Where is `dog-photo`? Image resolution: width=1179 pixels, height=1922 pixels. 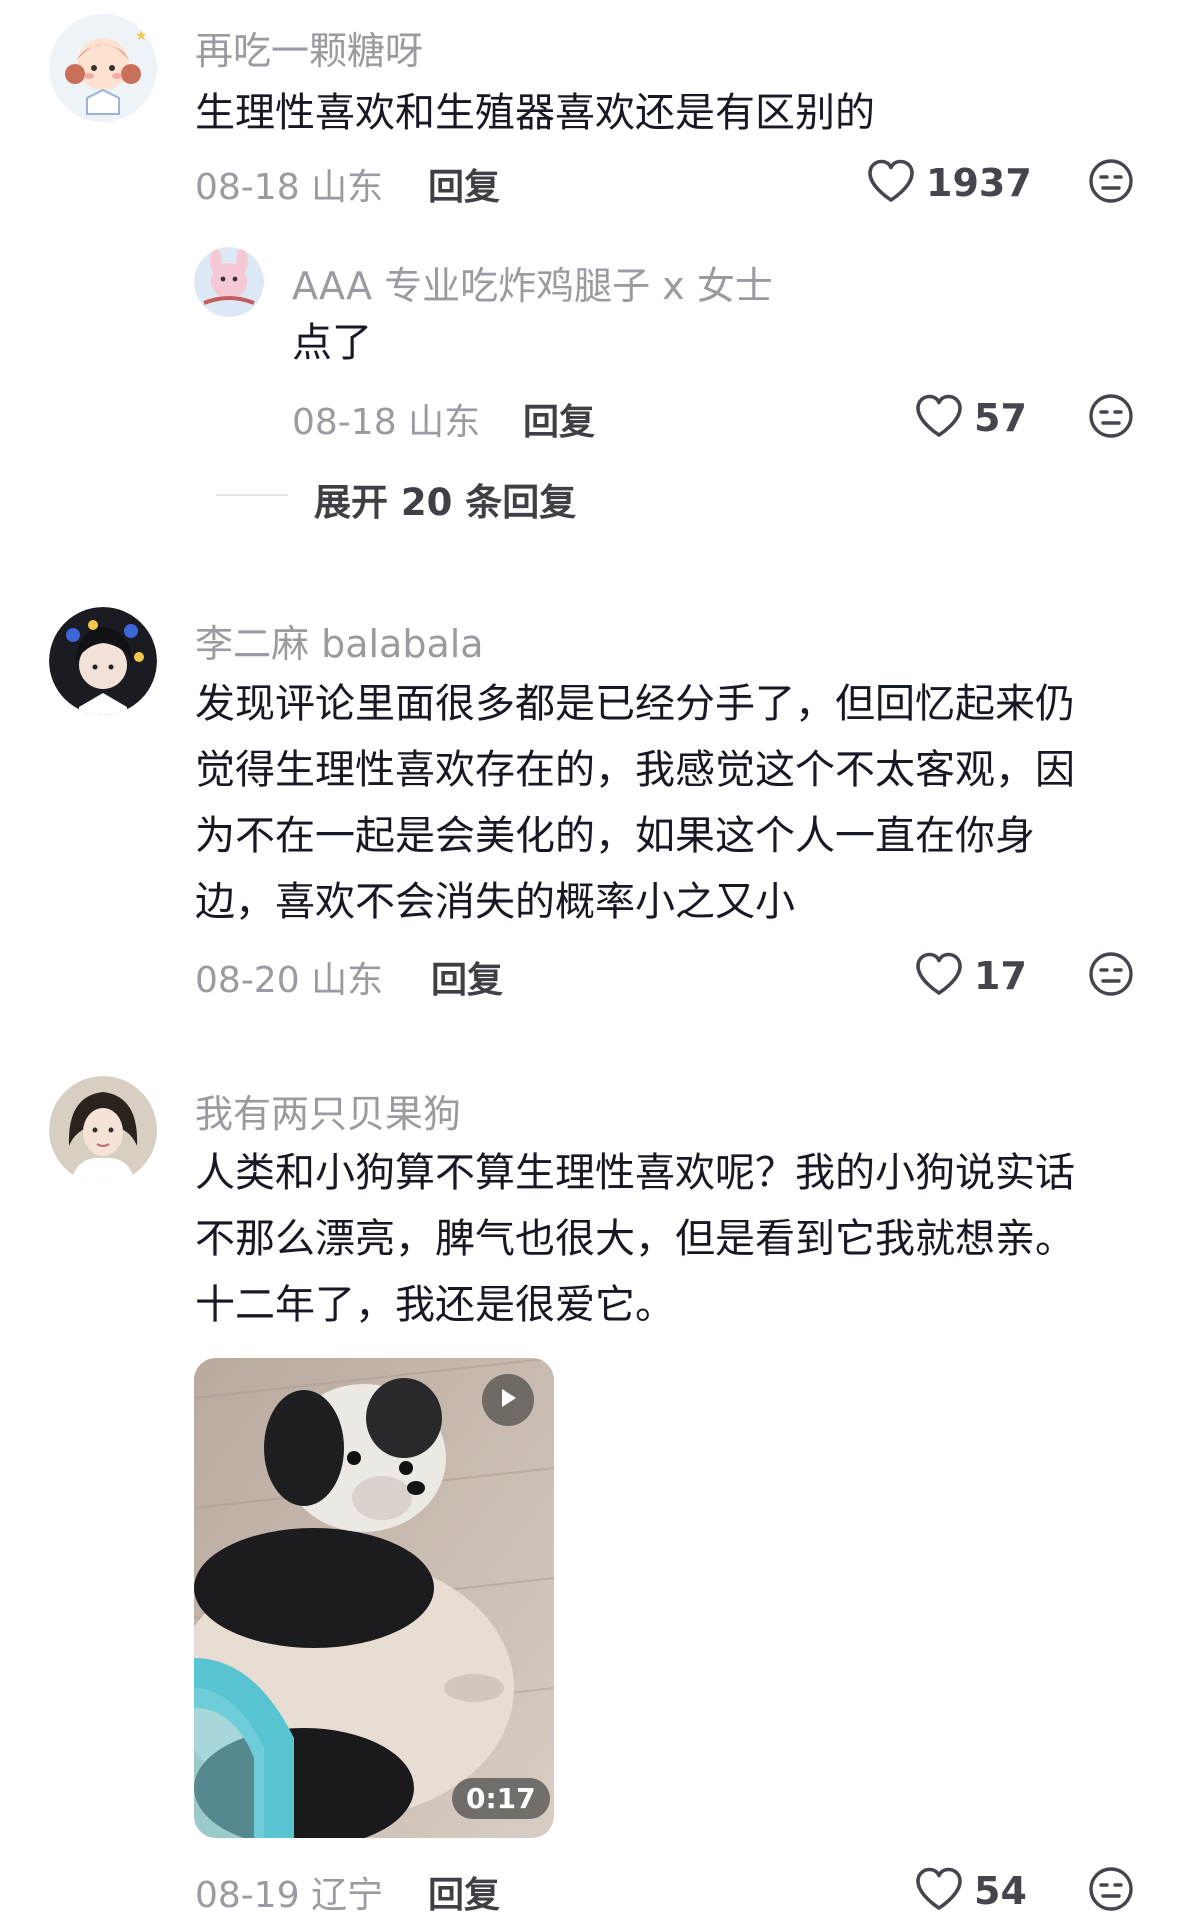
dog-photo is located at coordinates (374, 1598).